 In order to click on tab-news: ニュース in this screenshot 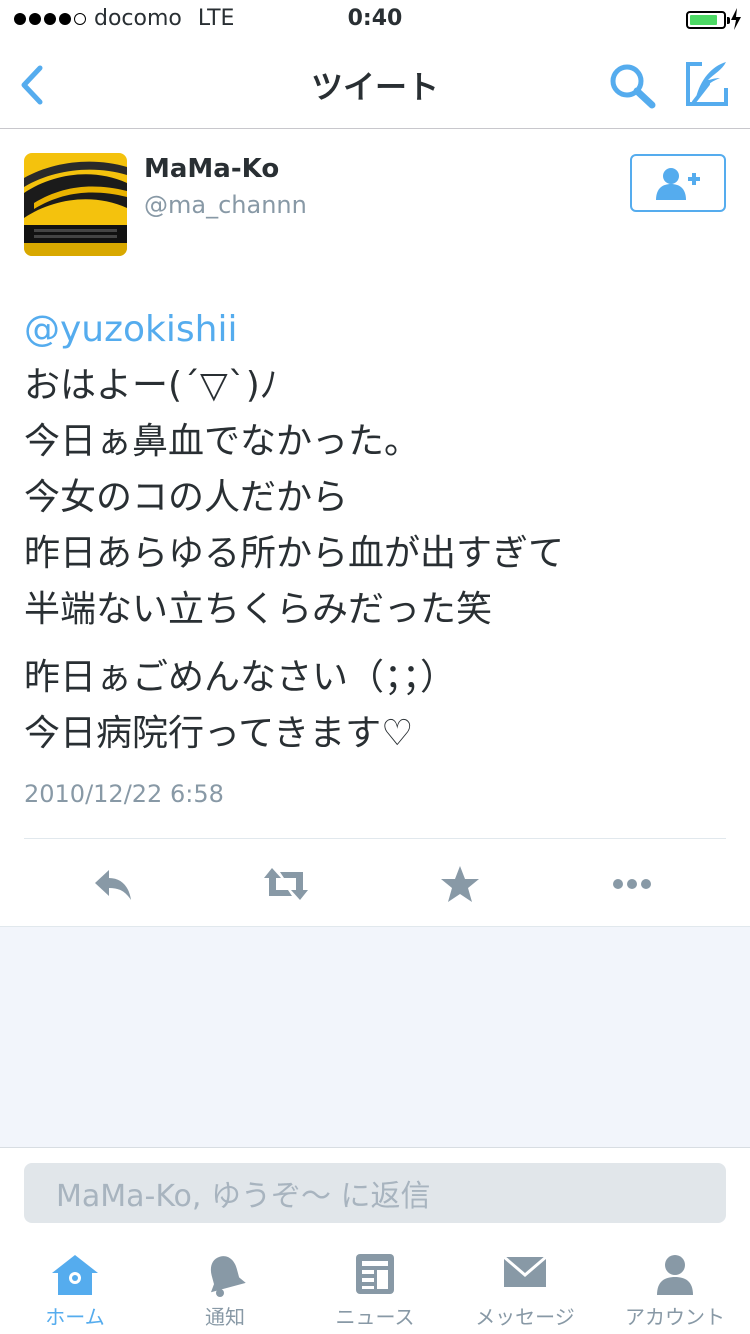, I will do `click(375, 1285)`.